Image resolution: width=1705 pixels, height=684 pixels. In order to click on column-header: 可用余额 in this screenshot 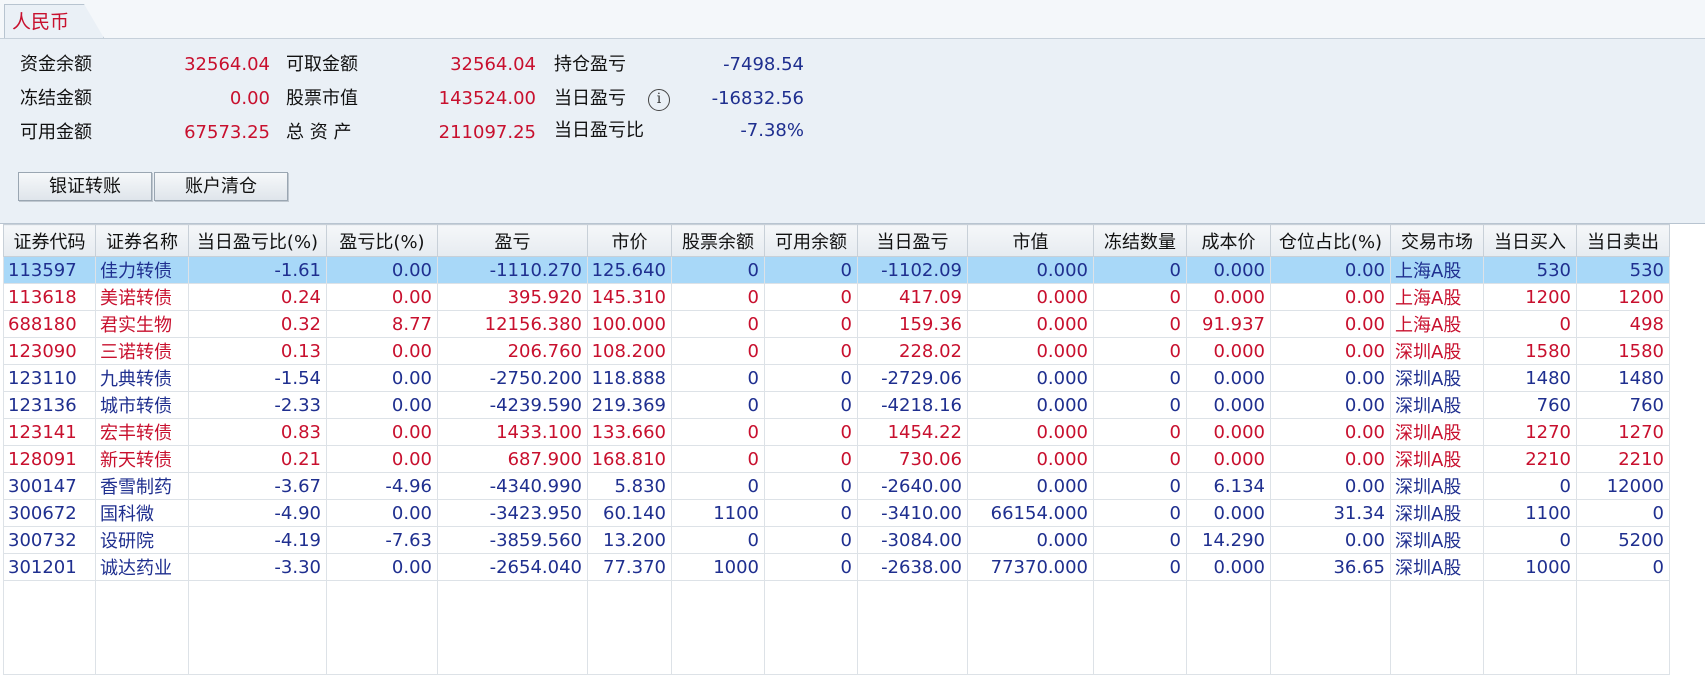, I will do `click(811, 240)`.